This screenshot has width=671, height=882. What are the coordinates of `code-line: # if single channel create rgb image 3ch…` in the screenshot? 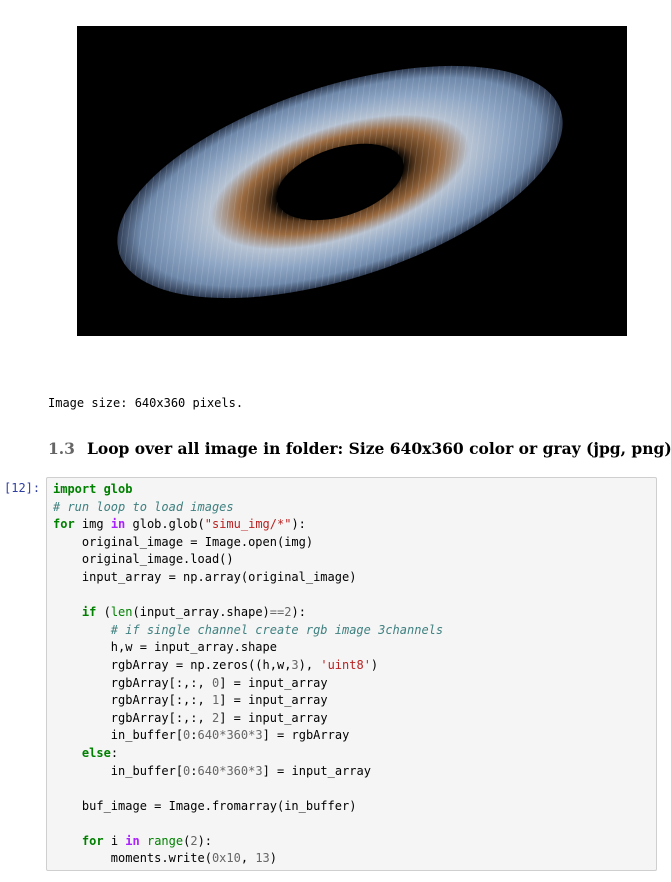 It's located at (277, 629).